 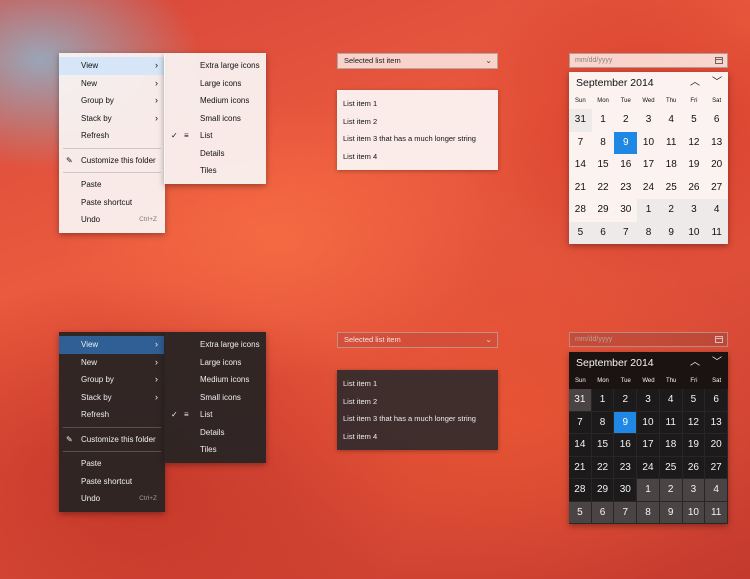 I want to click on calendar-day: 17, so click(x=648, y=445).